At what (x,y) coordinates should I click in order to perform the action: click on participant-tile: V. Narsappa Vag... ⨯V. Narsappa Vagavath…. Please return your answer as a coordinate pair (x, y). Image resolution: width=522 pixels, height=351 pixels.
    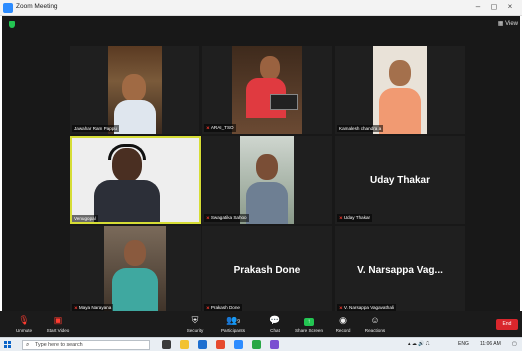
    Looking at the image, I should click on (400, 270).